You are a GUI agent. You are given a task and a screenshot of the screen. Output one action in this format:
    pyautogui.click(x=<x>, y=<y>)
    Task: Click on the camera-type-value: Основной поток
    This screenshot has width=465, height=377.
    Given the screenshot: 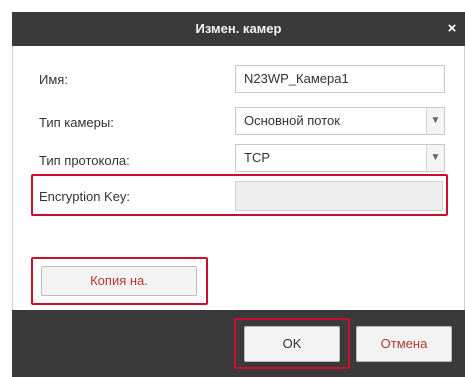 What is the action you would take?
    pyautogui.click(x=292, y=120)
    